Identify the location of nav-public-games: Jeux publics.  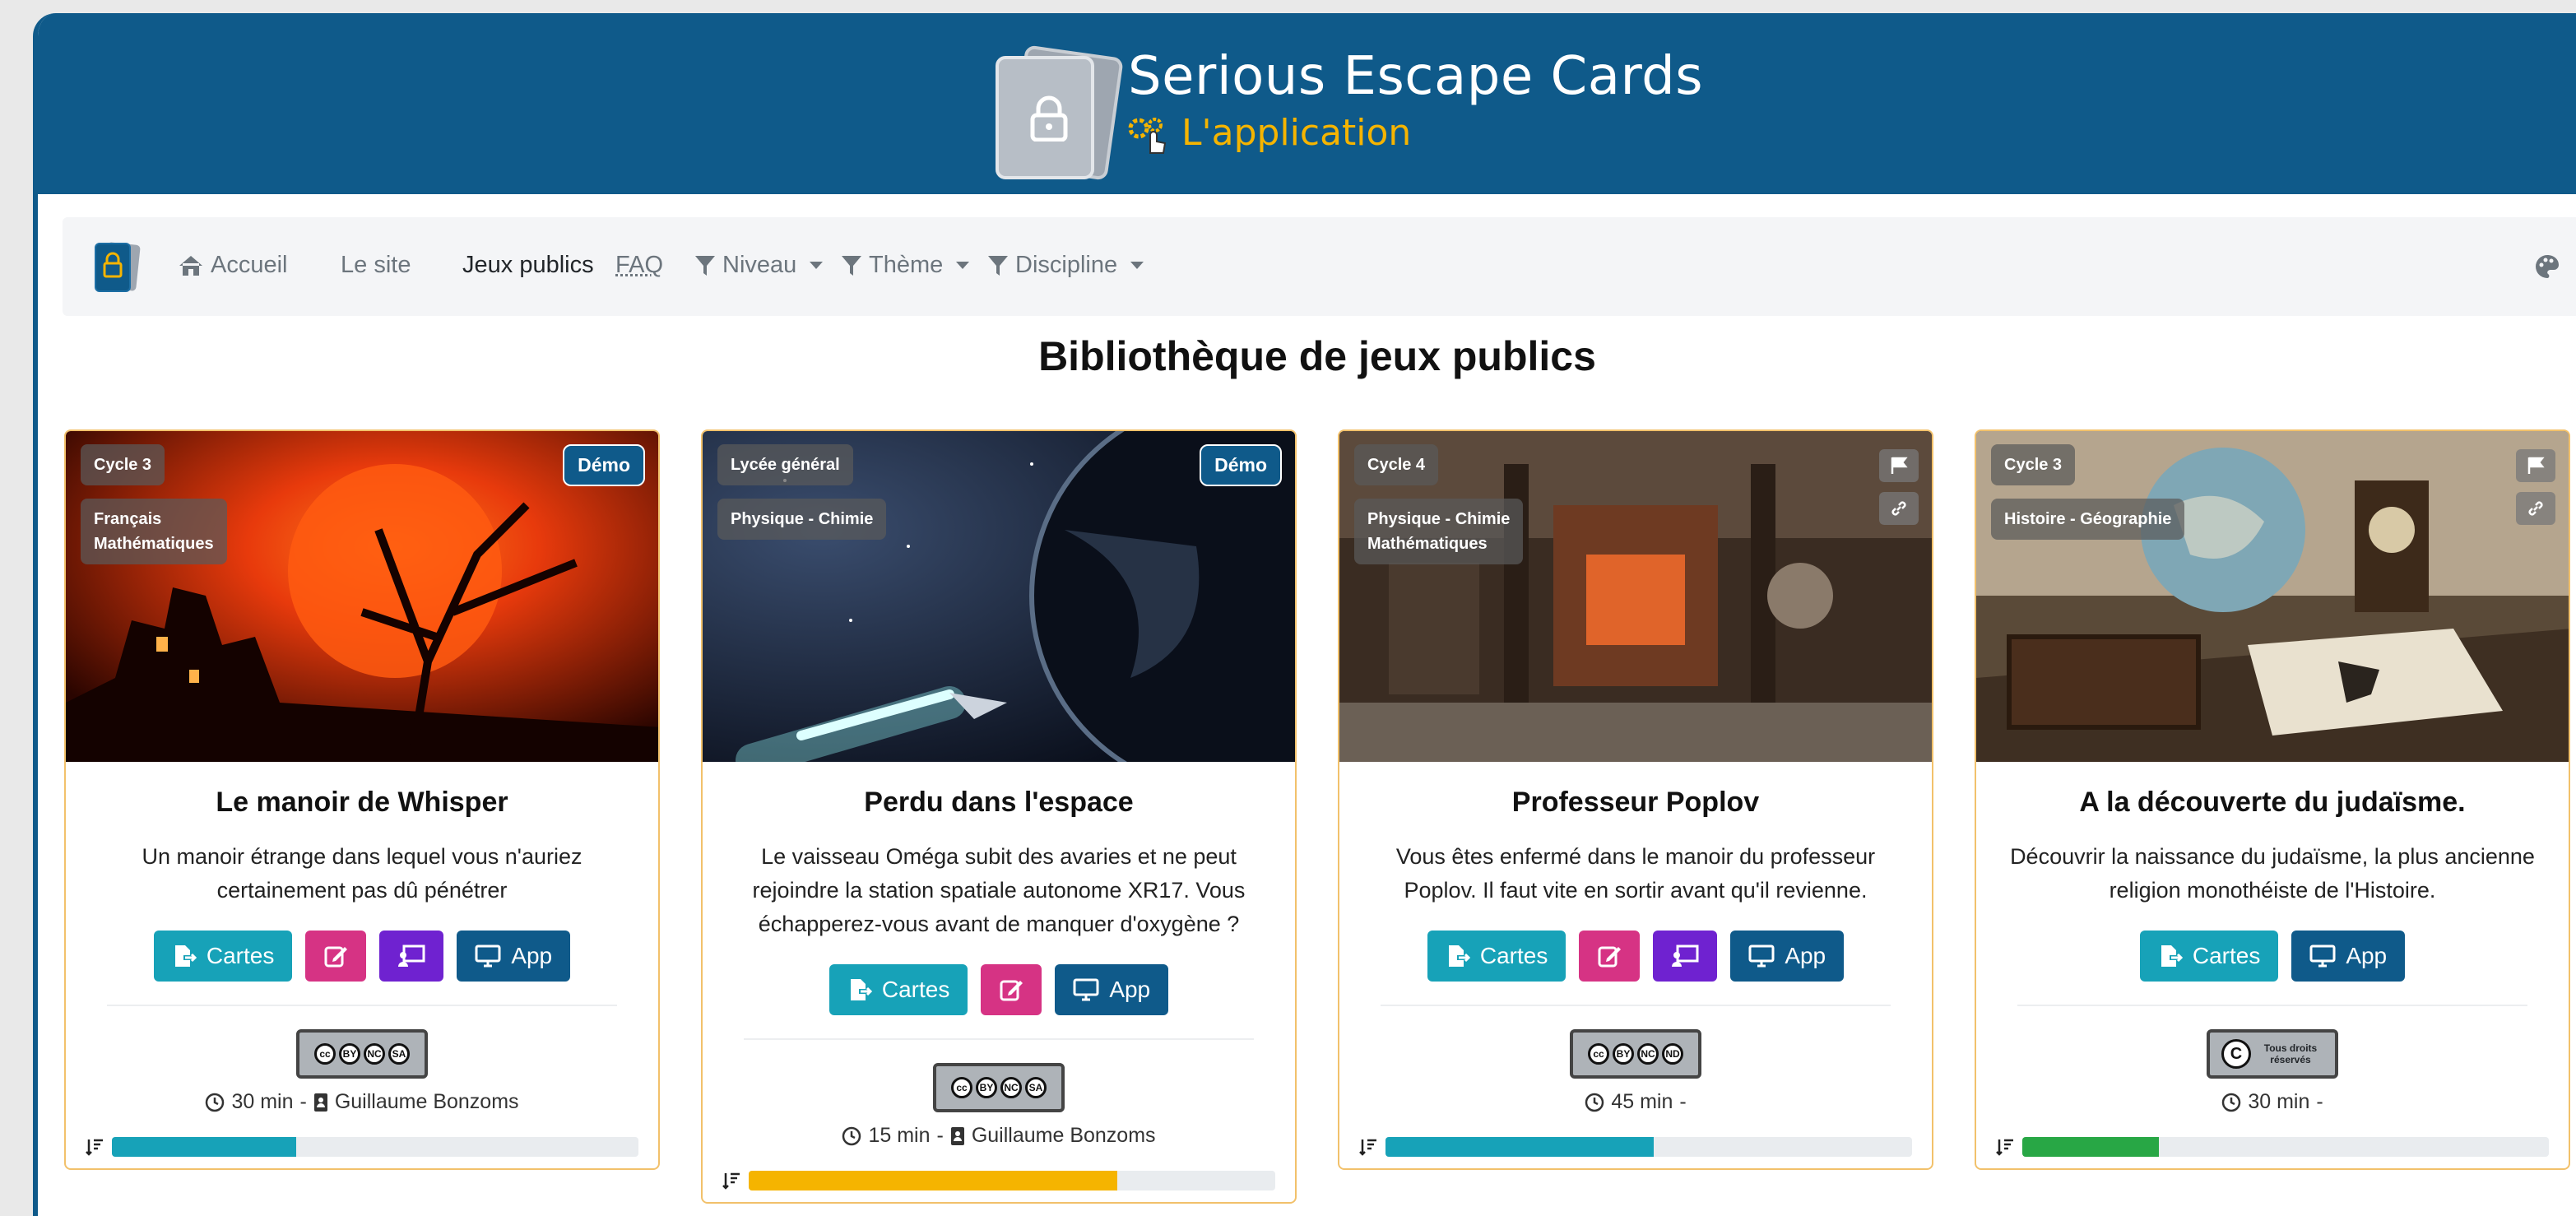
(528, 265).